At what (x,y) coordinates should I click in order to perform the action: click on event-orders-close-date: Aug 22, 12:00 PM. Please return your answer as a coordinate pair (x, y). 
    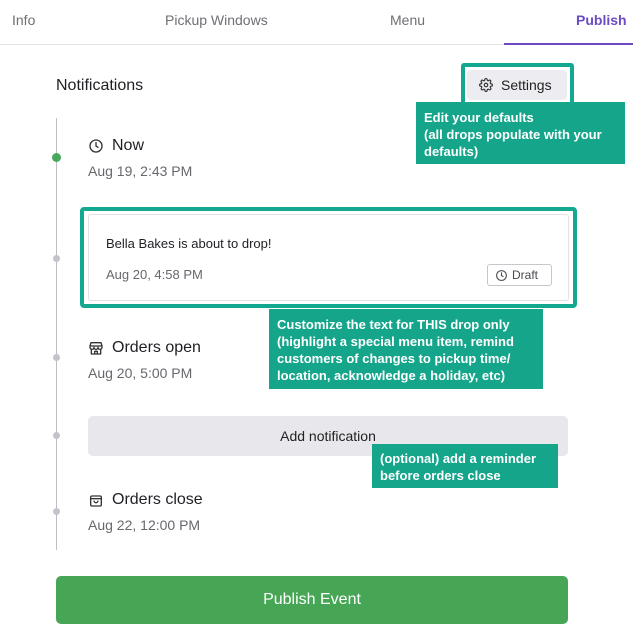
    Looking at the image, I should click on (144, 525).